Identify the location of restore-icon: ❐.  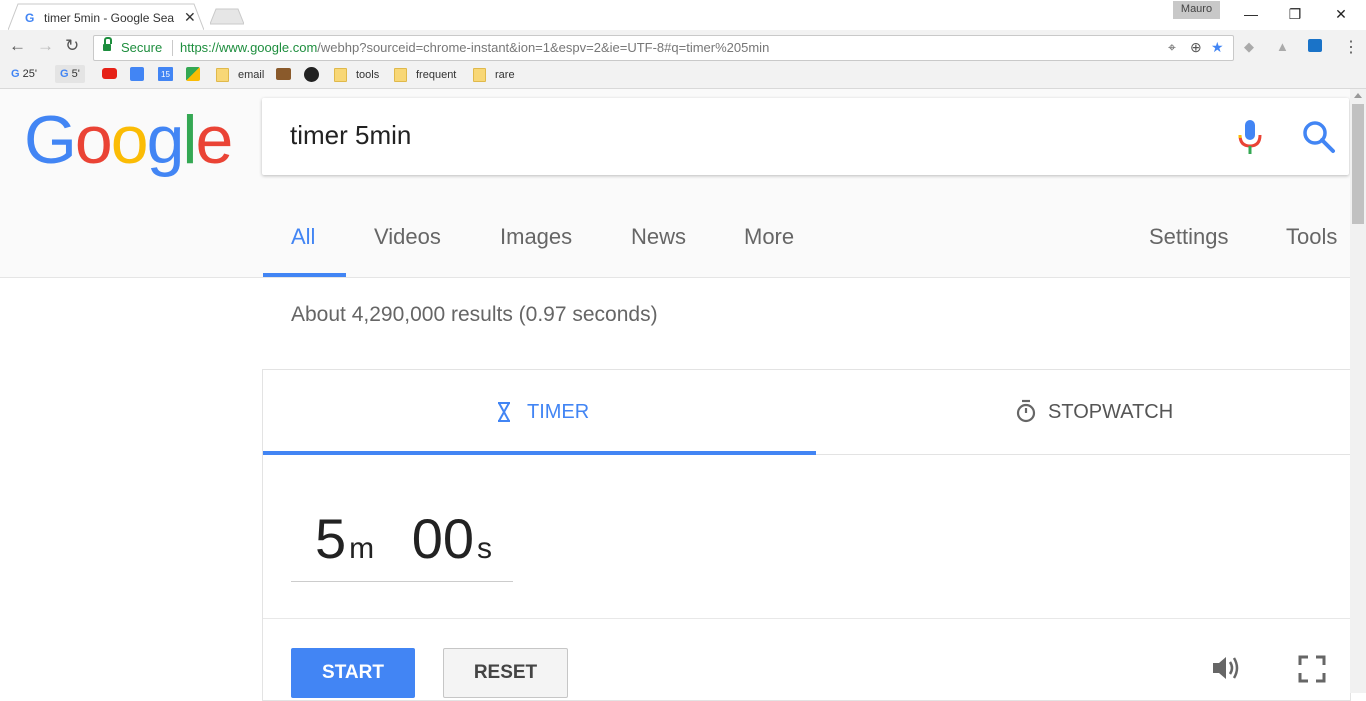
(1295, 15).